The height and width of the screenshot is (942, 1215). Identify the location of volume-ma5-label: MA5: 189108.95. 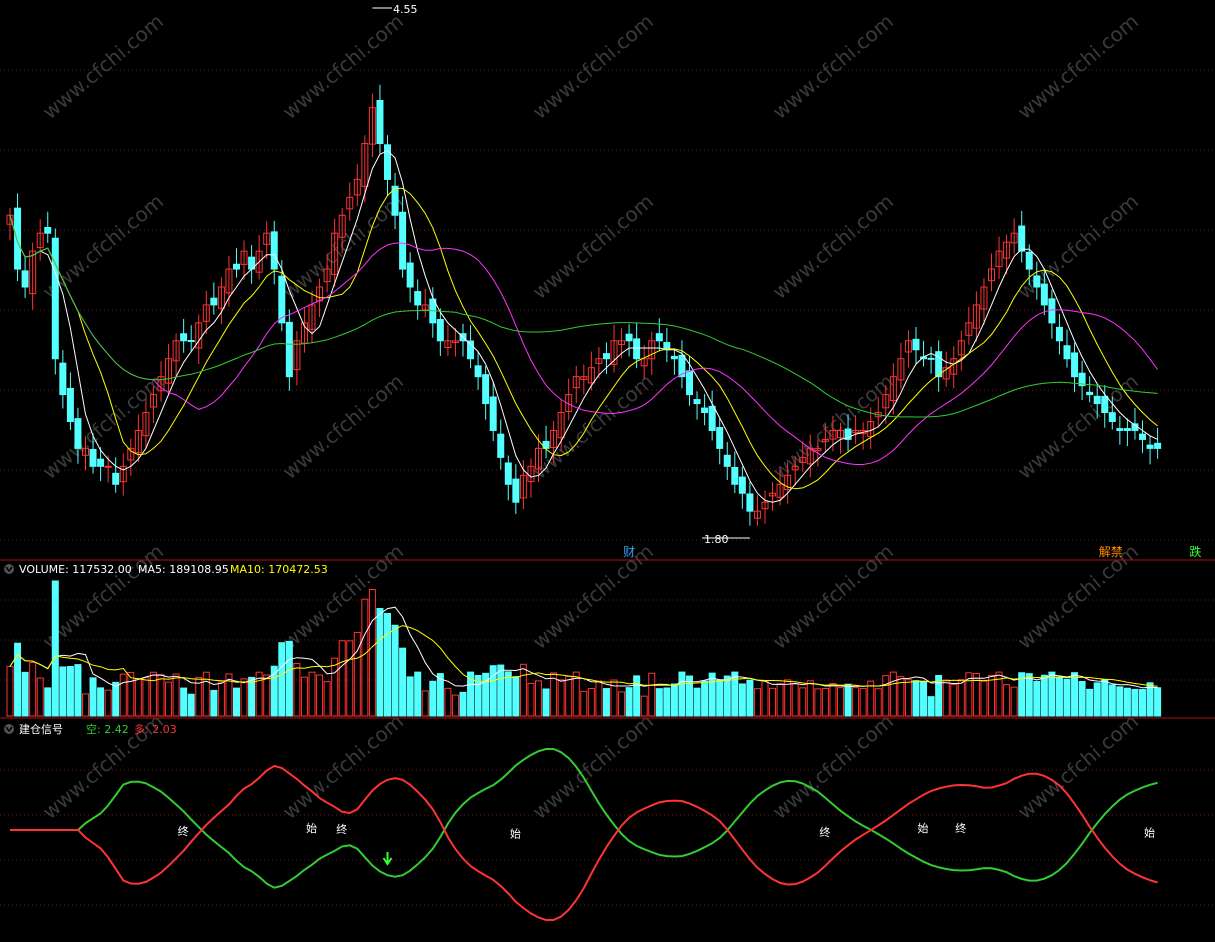
(183, 569).